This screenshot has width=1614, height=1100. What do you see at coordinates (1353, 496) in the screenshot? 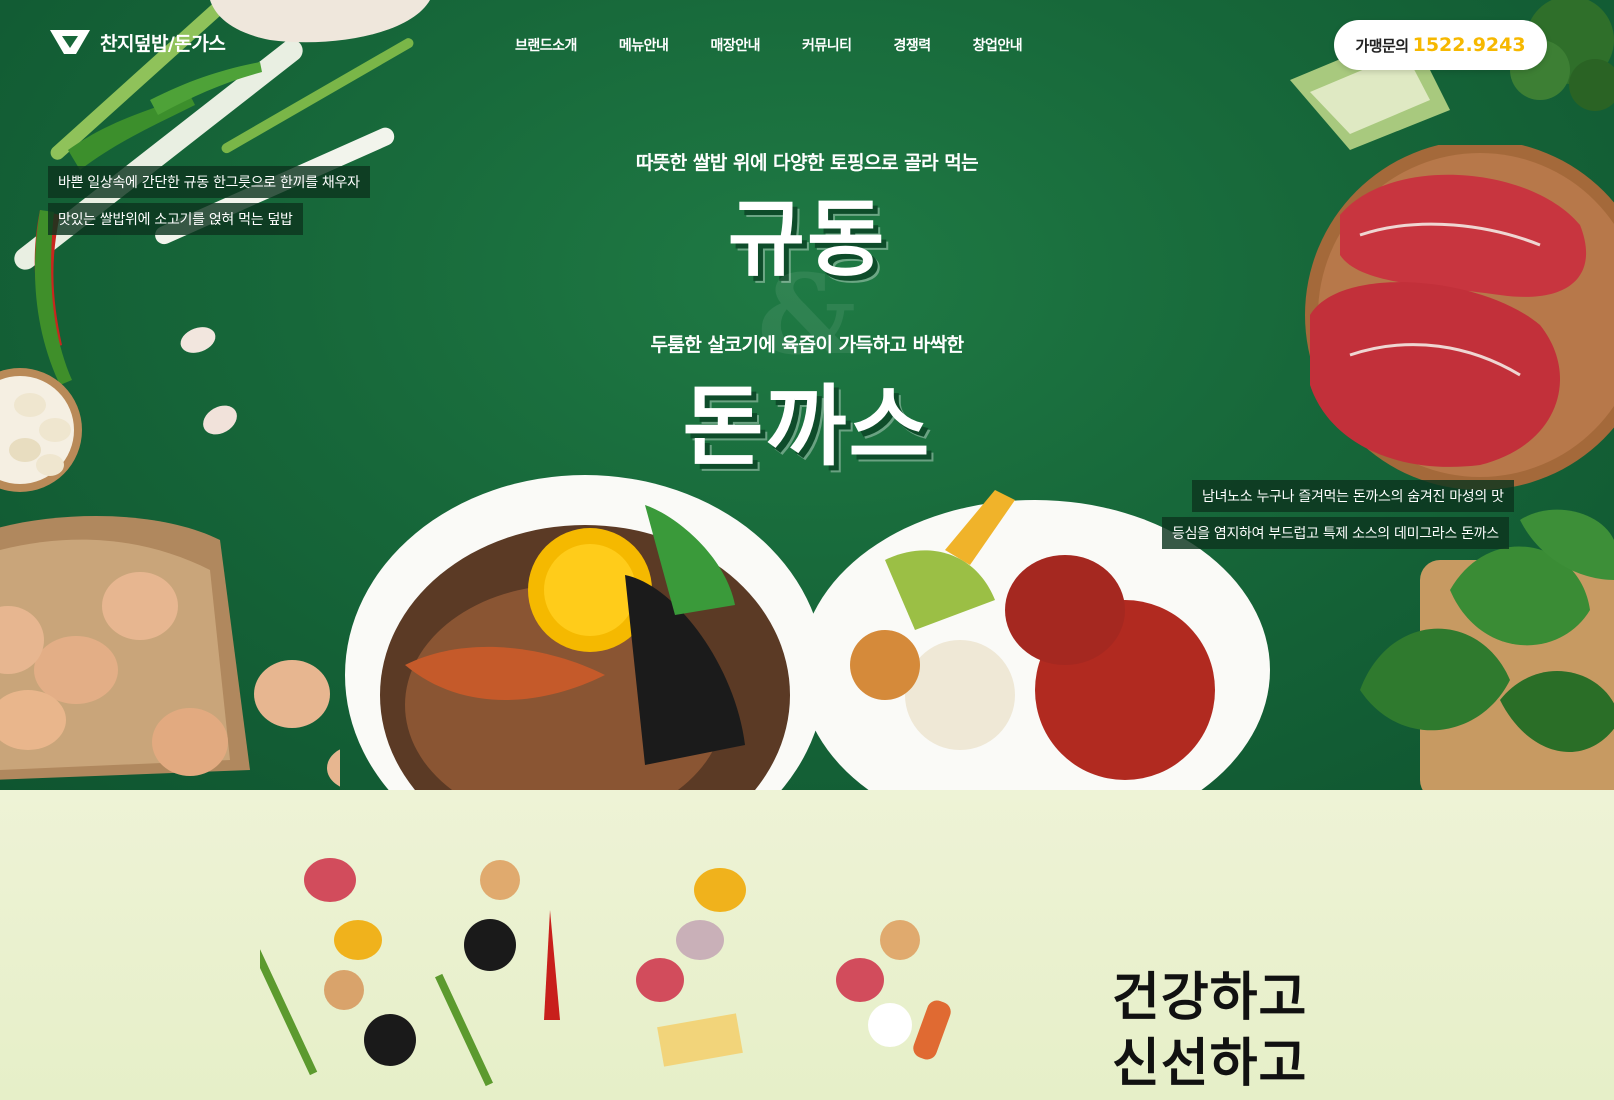
I see `right-tagline-1: 남녀노소 누구나 즐겨먹는 돈까스의 숨겨진 마성의 맛` at bounding box center [1353, 496].